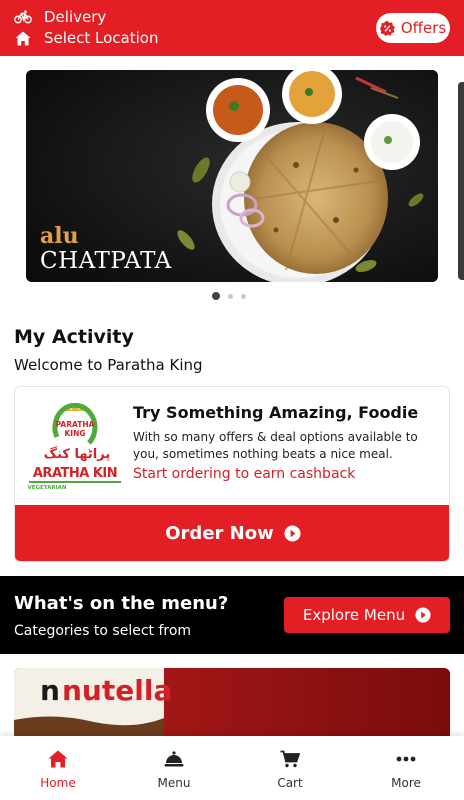  What do you see at coordinates (75, 17) in the screenshot?
I see `delivery-label: Delivery` at bounding box center [75, 17].